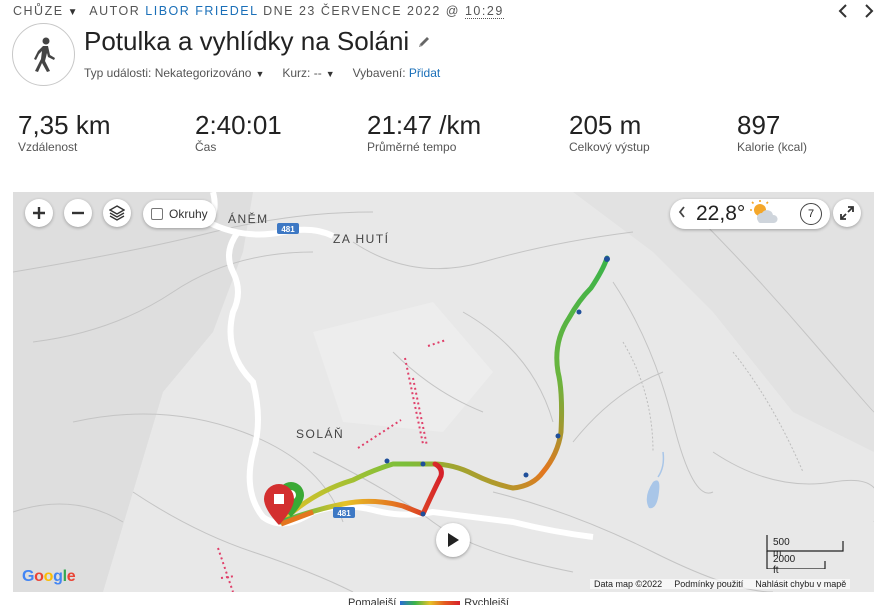 The image size is (888, 605). I want to click on speed-gradient-bar, so click(430, 602).